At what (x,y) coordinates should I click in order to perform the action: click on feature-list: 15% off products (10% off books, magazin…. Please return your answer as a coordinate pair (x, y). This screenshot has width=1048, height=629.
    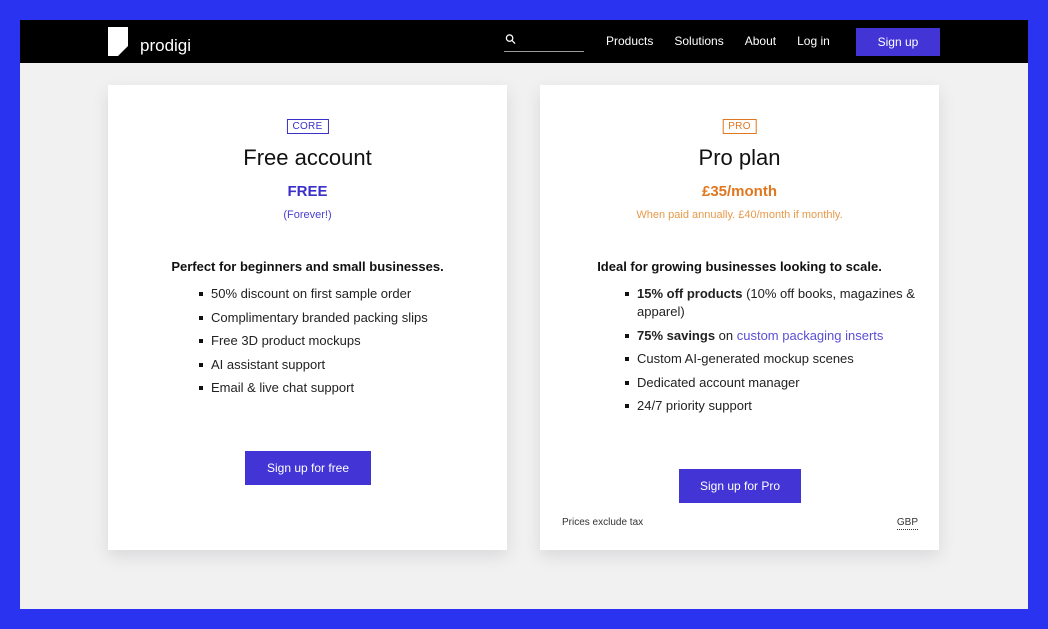
    Looking at the image, I should click on (770, 353).